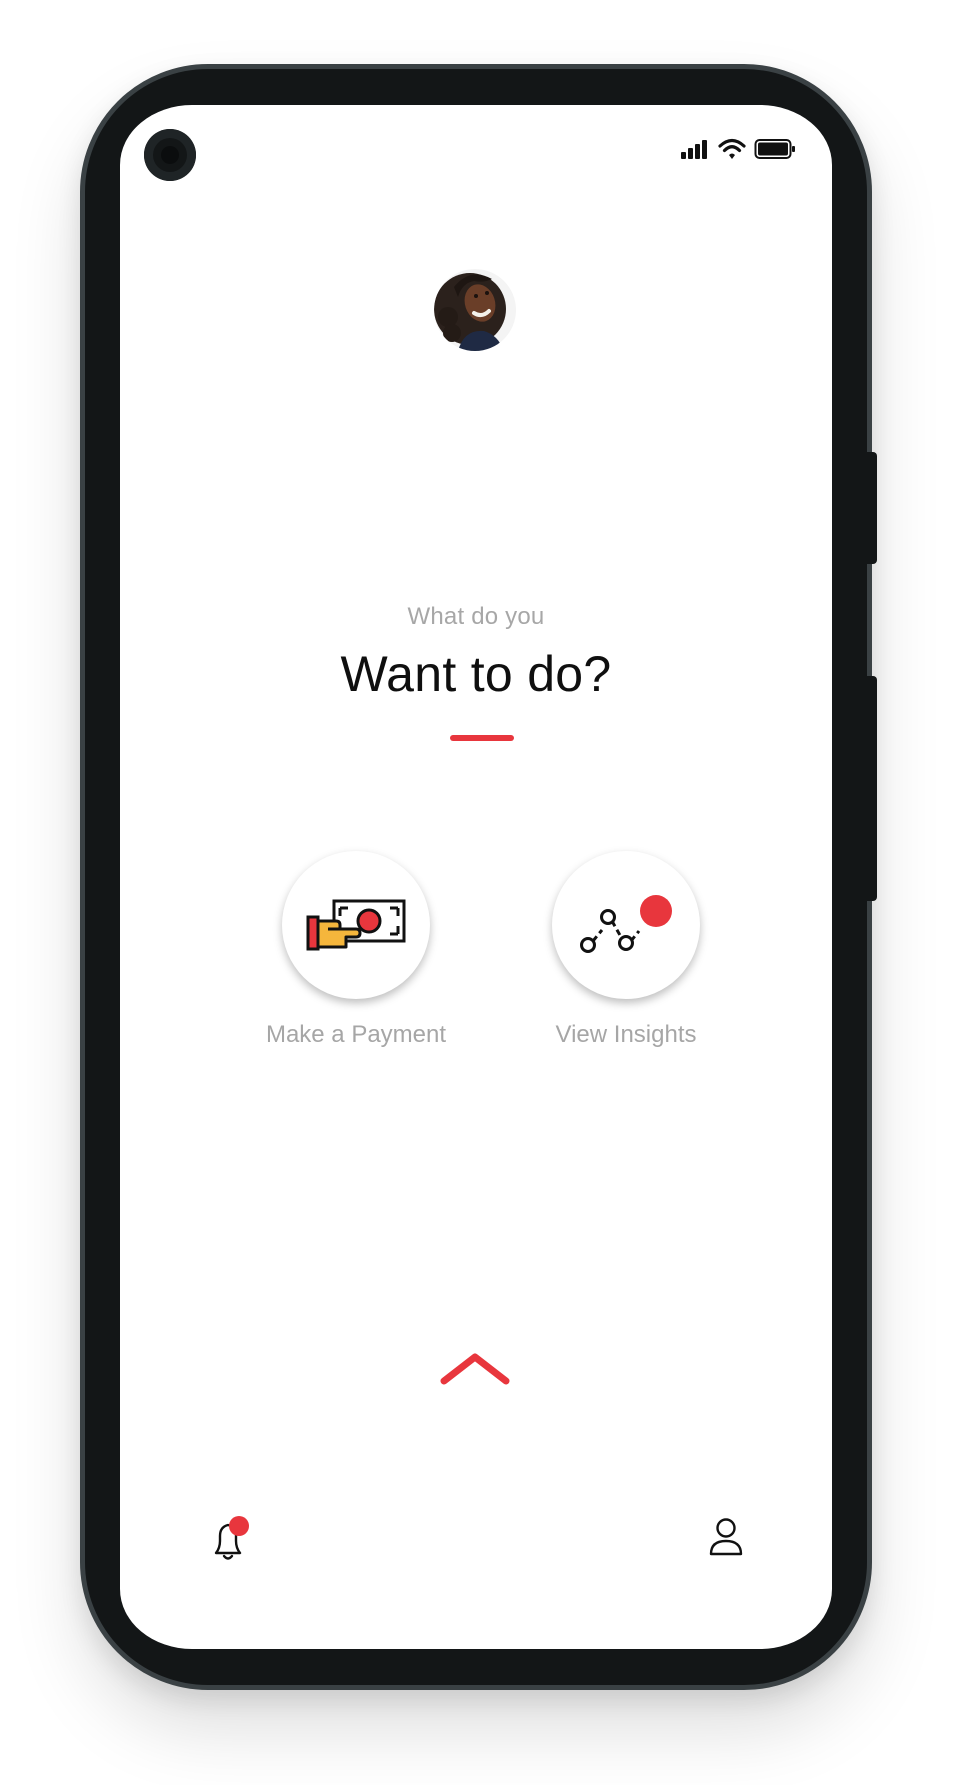  What do you see at coordinates (726, 1537) in the screenshot?
I see `user-icon` at bounding box center [726, 1537].